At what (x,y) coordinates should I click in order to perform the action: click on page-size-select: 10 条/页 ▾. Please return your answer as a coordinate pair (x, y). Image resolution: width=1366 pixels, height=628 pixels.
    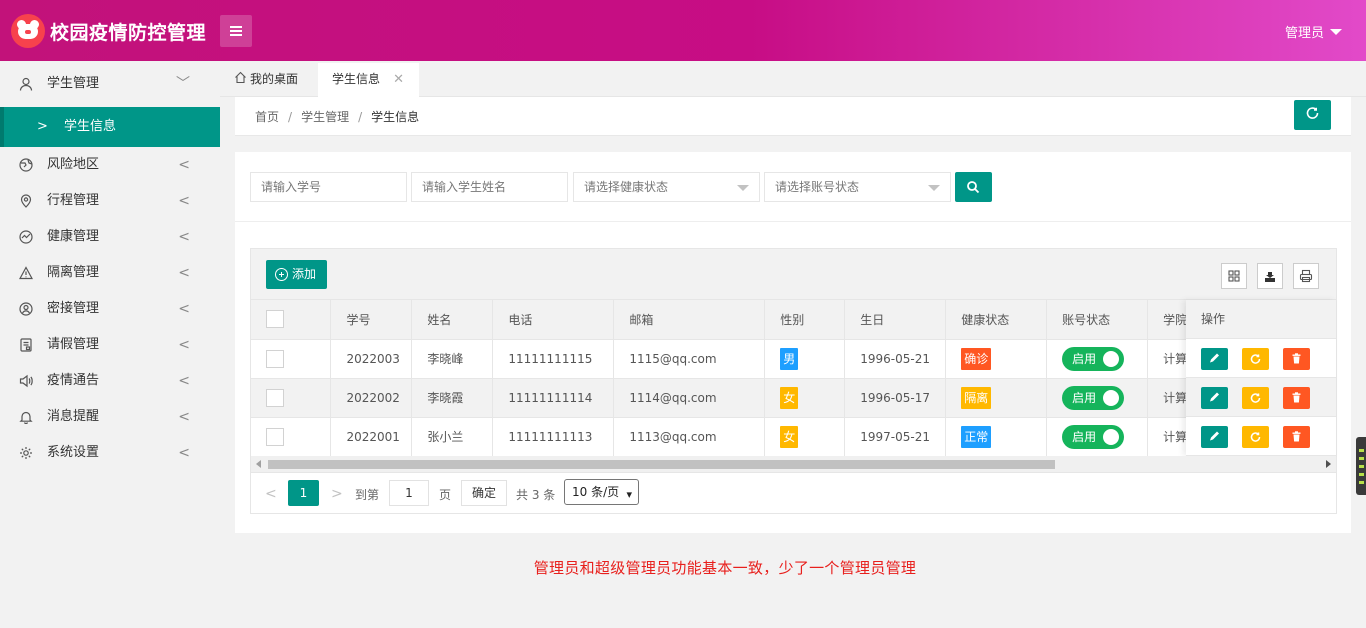
    Looking at the image, I should click on (601, 492).